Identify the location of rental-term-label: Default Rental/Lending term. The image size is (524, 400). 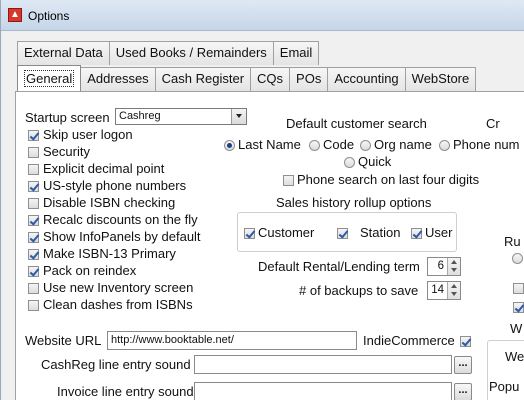
(339, 266).